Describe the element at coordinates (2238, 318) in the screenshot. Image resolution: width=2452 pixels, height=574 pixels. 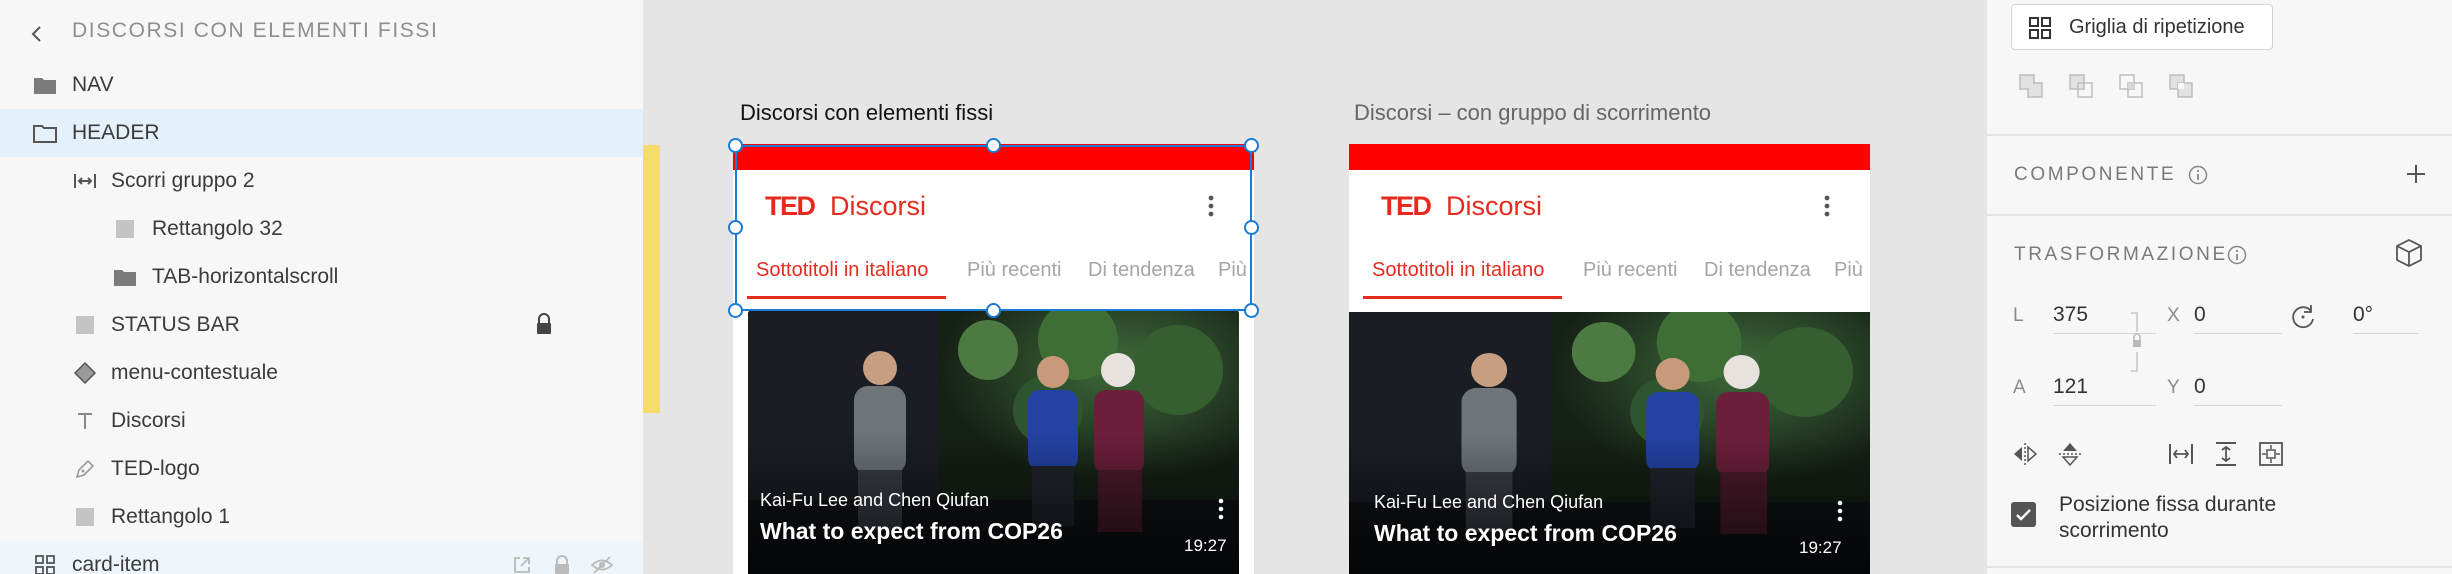
I see `x-input: 0` at that location.